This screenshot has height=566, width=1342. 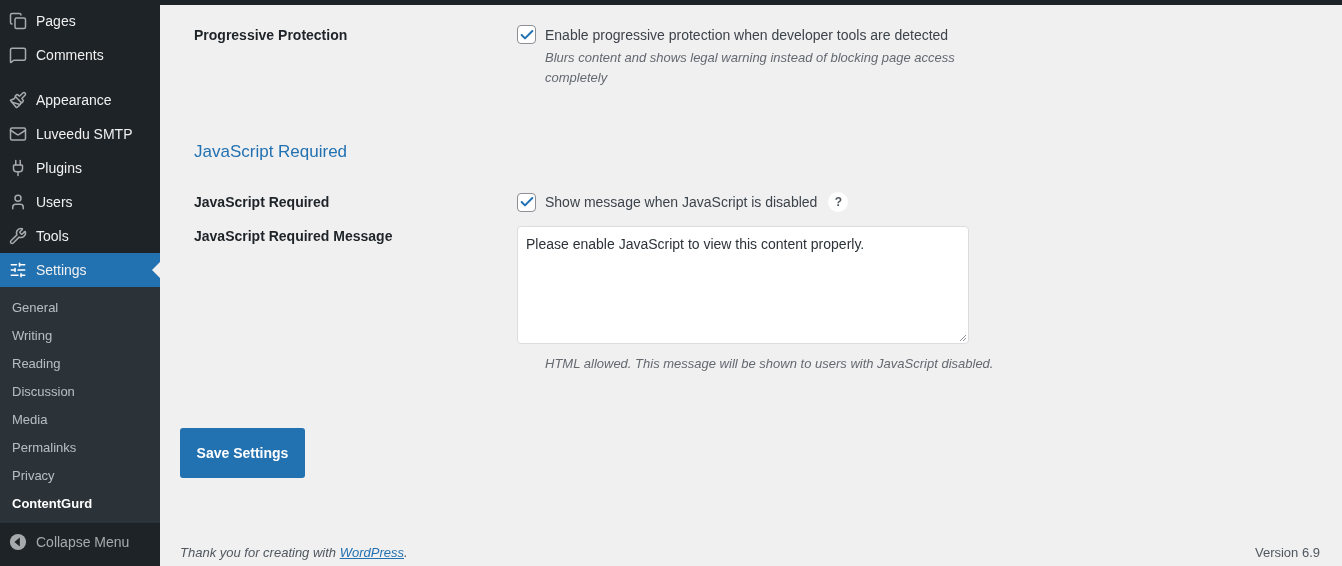 What do you see at coordinates (80, 503) in the screenshot?
I see `submenu-item: ContentGurd` at bounding box center [80, 503].